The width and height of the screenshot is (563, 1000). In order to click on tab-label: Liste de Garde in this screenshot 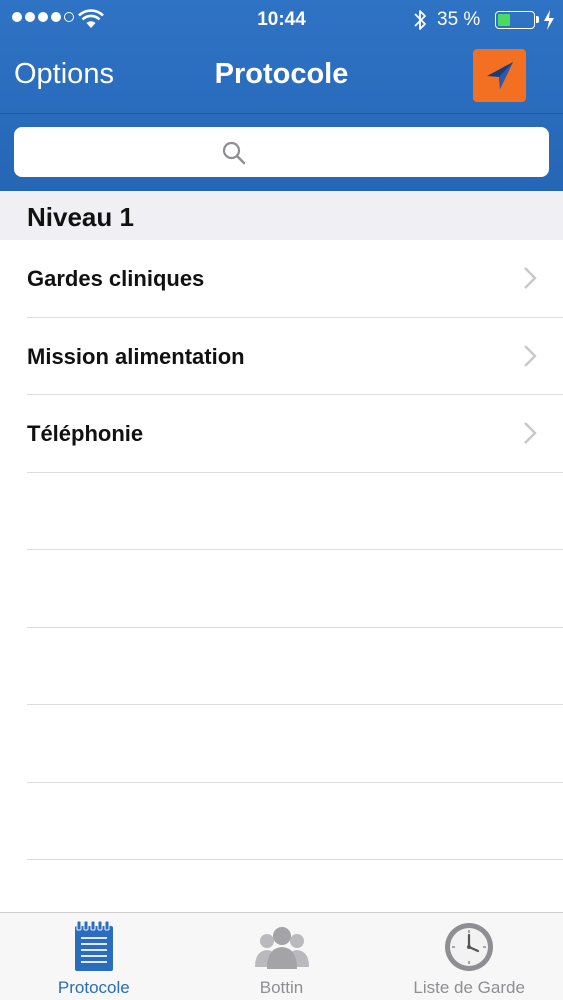, I will do `click(469, 987)`.